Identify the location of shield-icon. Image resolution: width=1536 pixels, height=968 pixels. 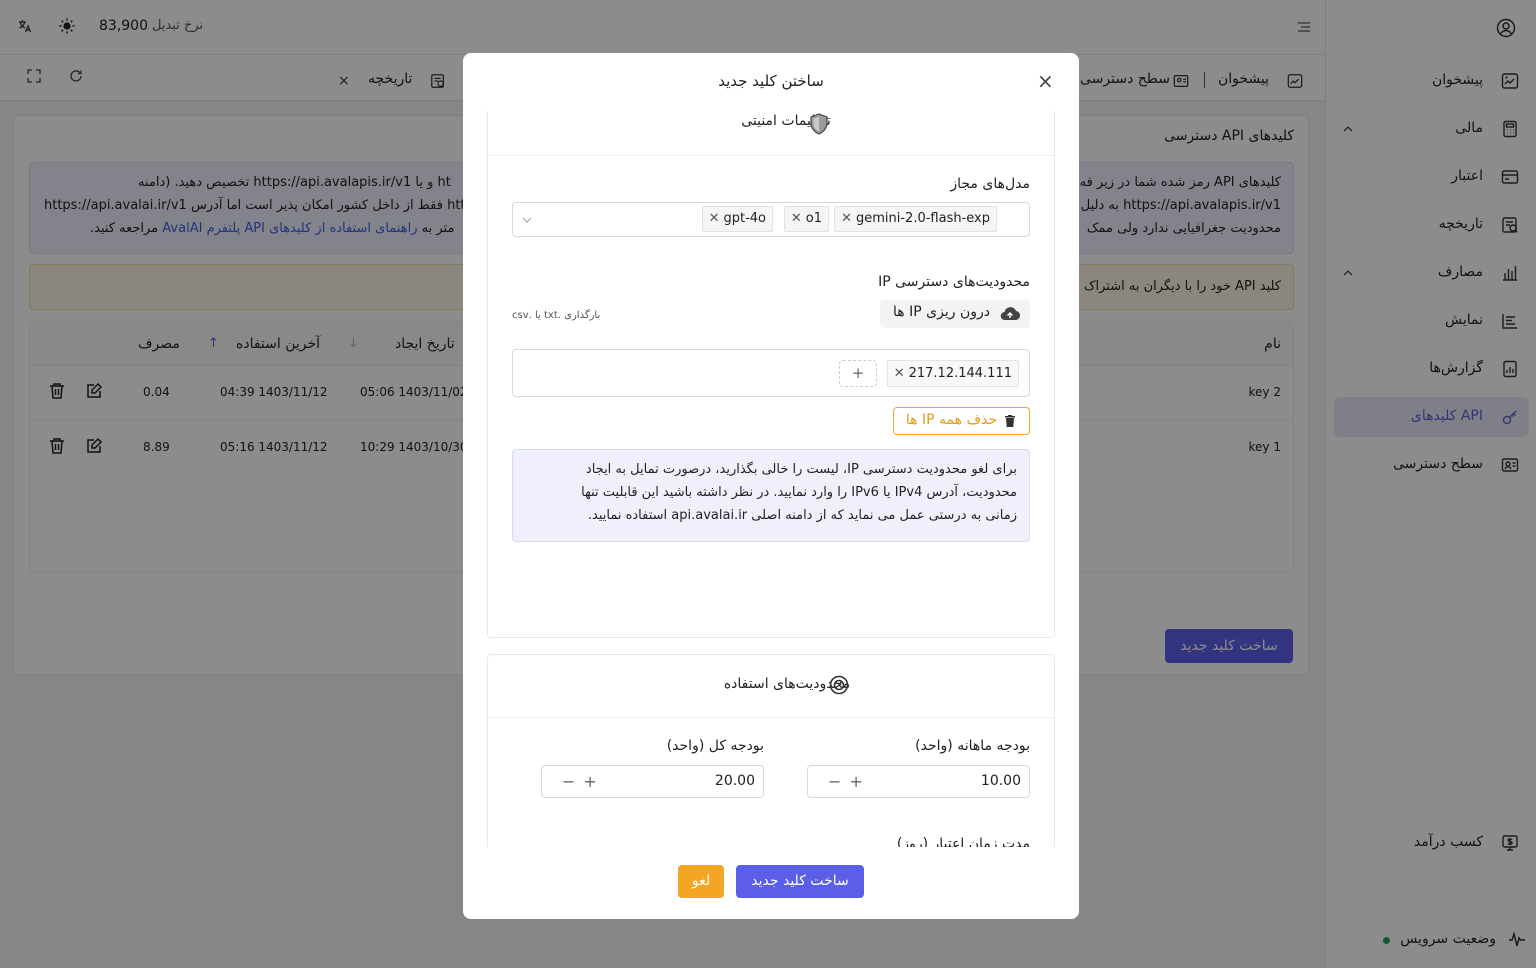
(819, 124).